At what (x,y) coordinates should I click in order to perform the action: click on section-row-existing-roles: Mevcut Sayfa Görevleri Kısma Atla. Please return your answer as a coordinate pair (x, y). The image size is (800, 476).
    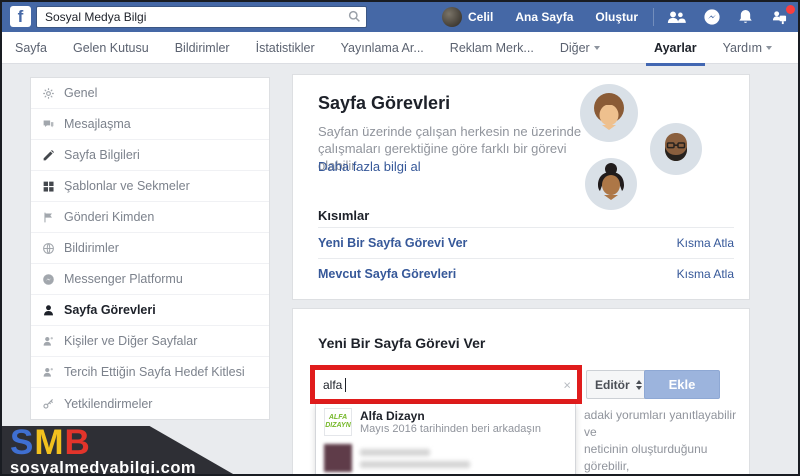
    Looking at the image, I should click on (526, 273).